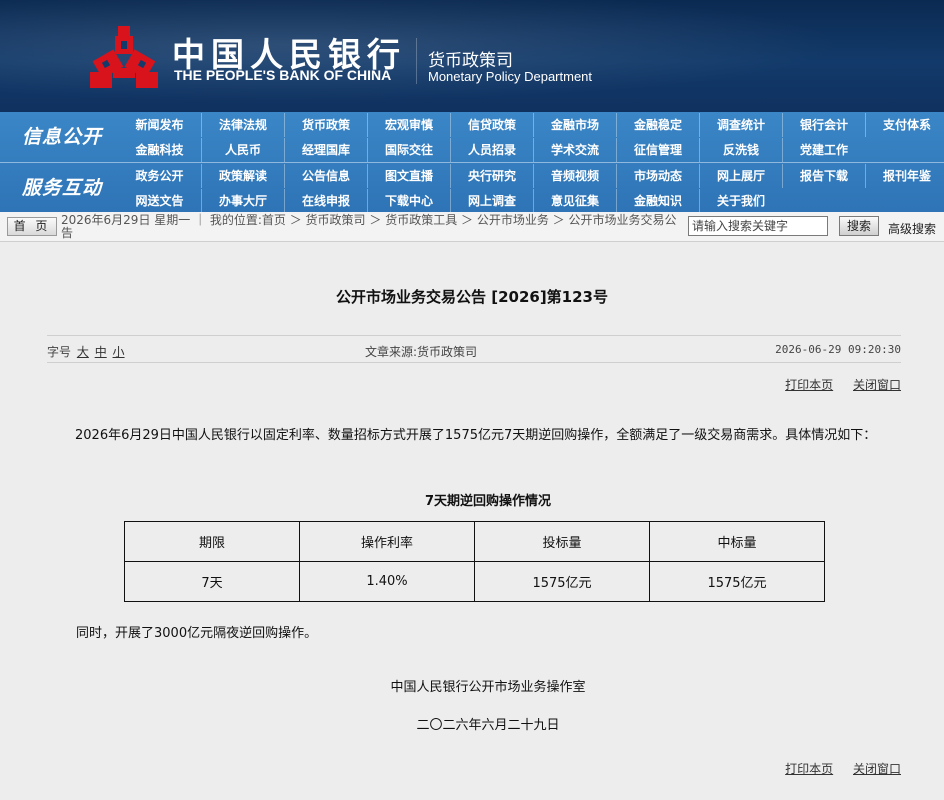  I want to click on font-size-large-link: 大, so click(83, 352).